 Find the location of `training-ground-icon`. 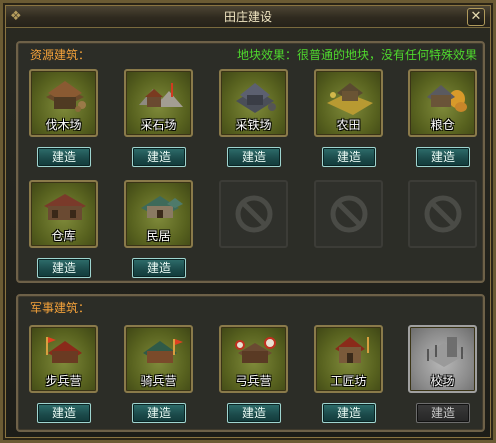

training-ground-icon is located at coordinates (444, 352).